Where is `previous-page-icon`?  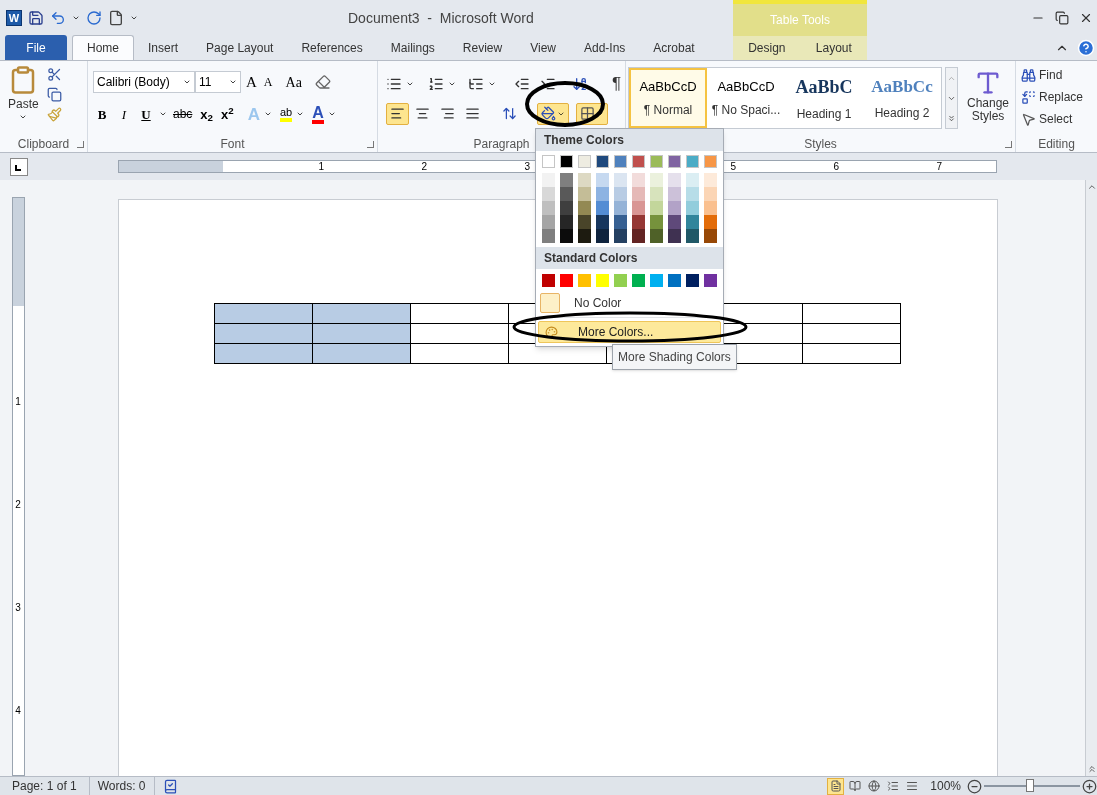
previous-page-icon is located at coordinates (1091, 769).